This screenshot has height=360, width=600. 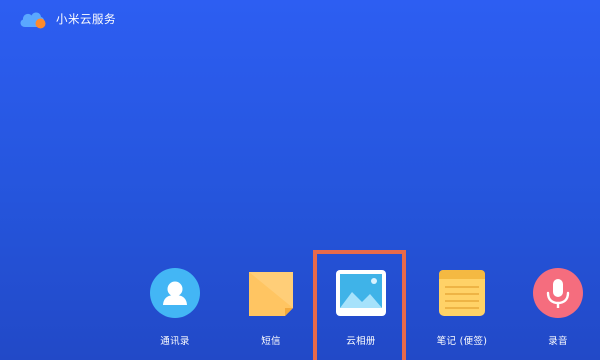 What do you see at coordinates (86, 19) in the screenshot?
I see `brand-title: 小米云服务` at bounding box center [86, 19].